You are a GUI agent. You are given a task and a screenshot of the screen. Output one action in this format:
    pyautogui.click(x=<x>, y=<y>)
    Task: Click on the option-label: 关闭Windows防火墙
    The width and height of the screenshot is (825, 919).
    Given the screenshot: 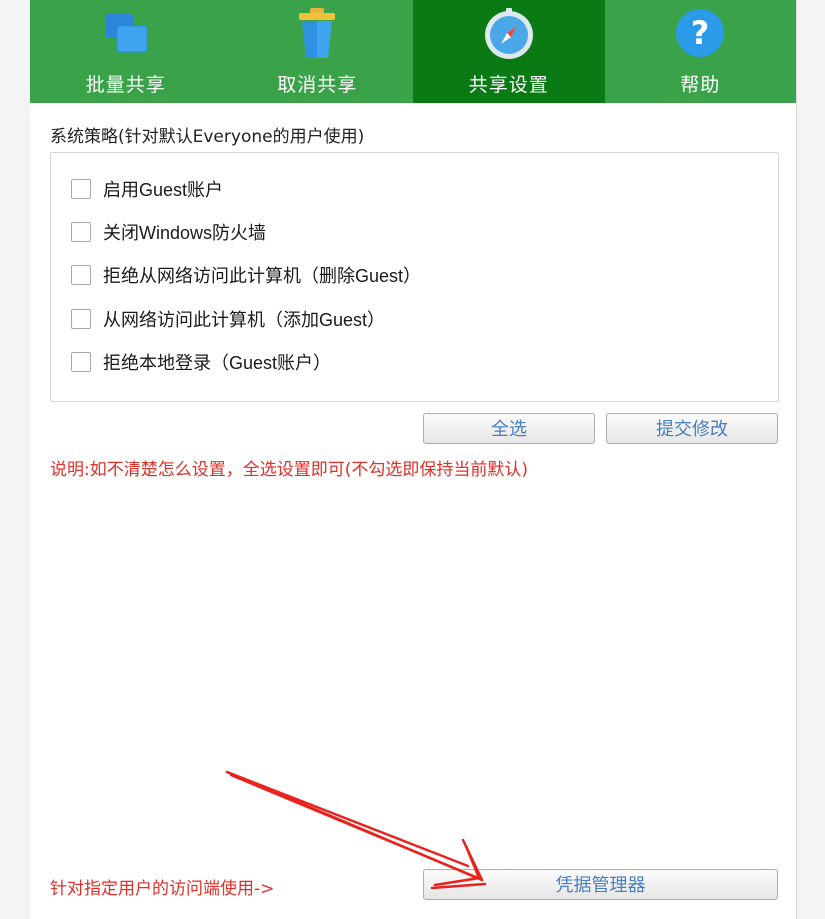 What is the action you would take?
    pyautogui.click(x=185, y=233)
    